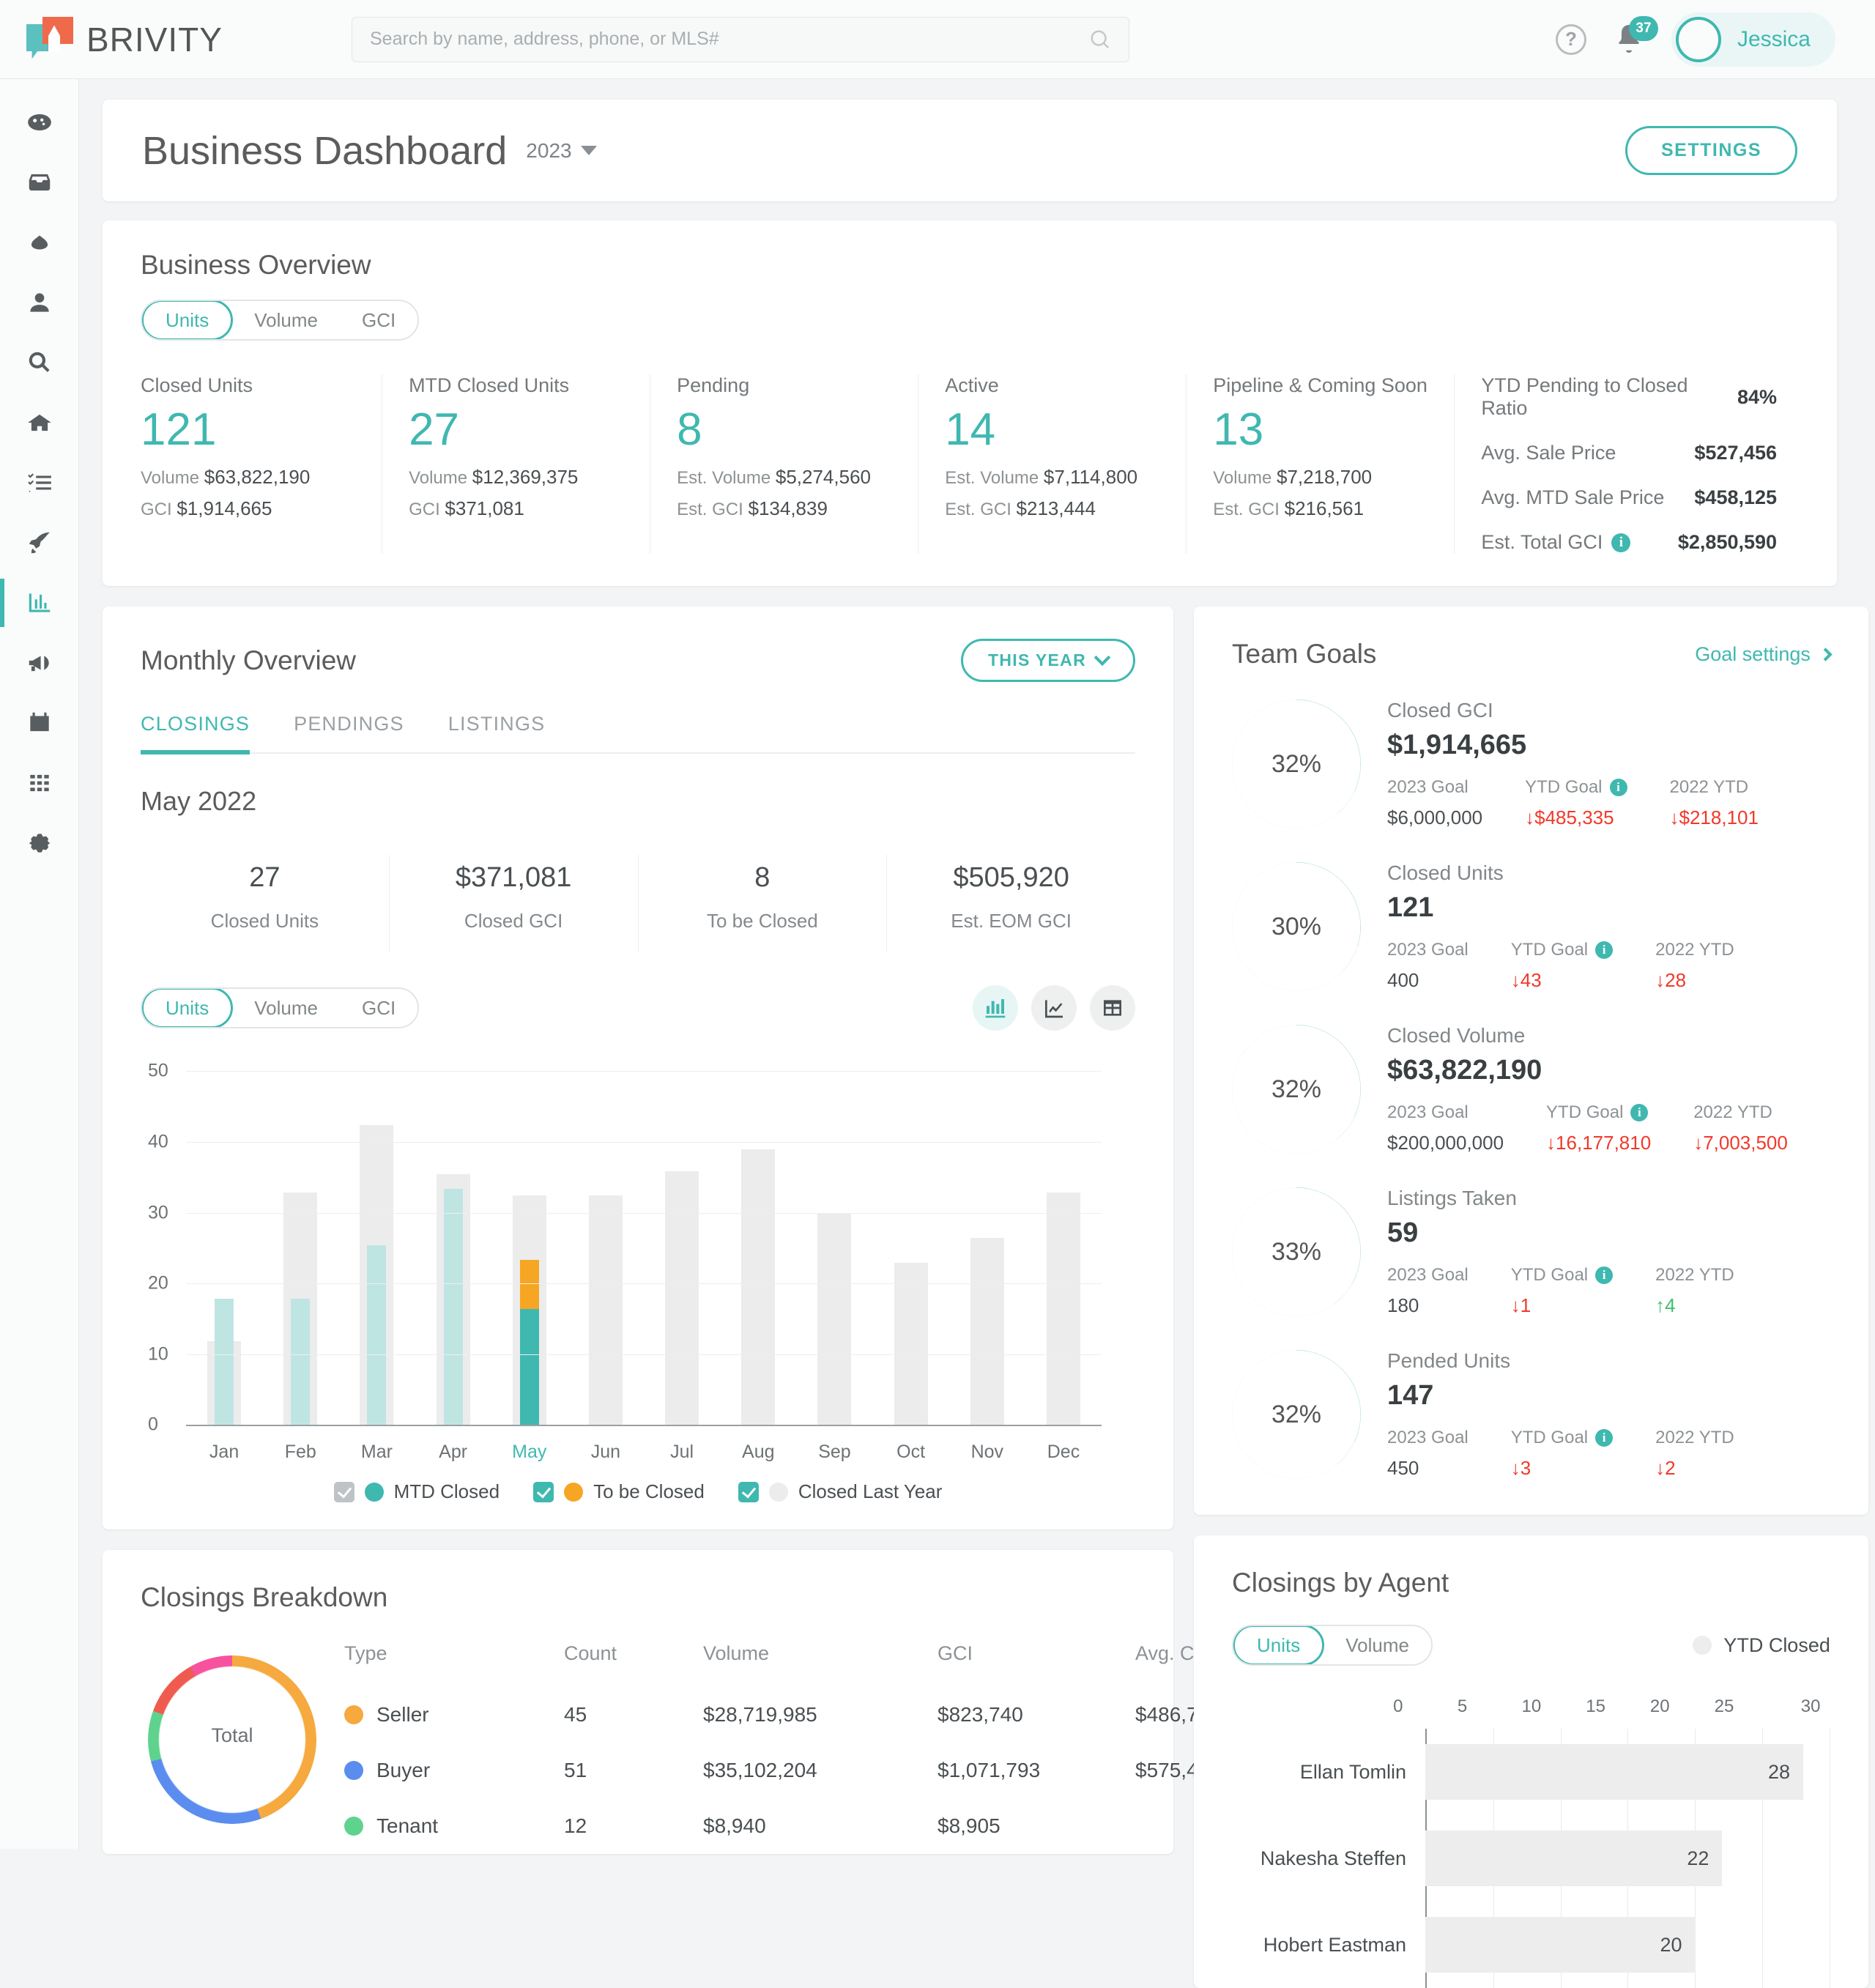 This screenshot has width=1875, height=1988. Describe the element at coordinates (170, 478) in the screenshot. I see `stat-sub-key: Volume` at that location.